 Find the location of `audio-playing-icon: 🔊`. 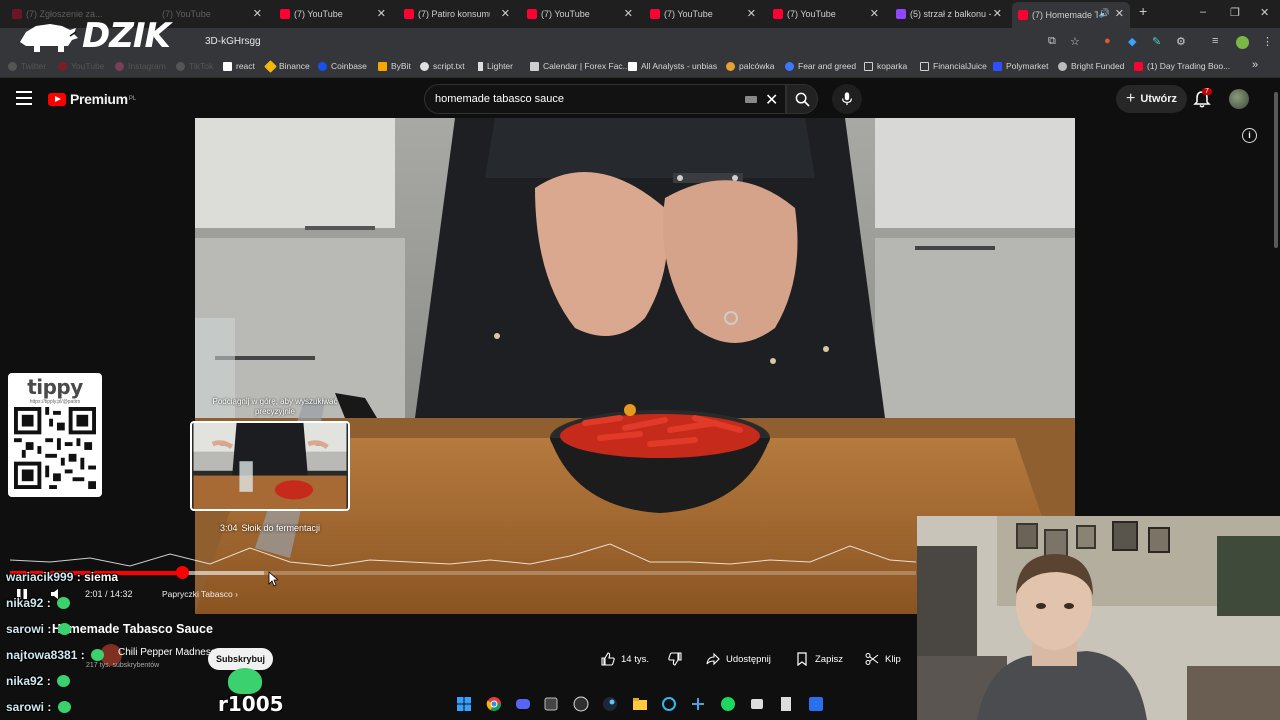

audio-playing-icon: 🔊 is located at coordinates (1104, 13).